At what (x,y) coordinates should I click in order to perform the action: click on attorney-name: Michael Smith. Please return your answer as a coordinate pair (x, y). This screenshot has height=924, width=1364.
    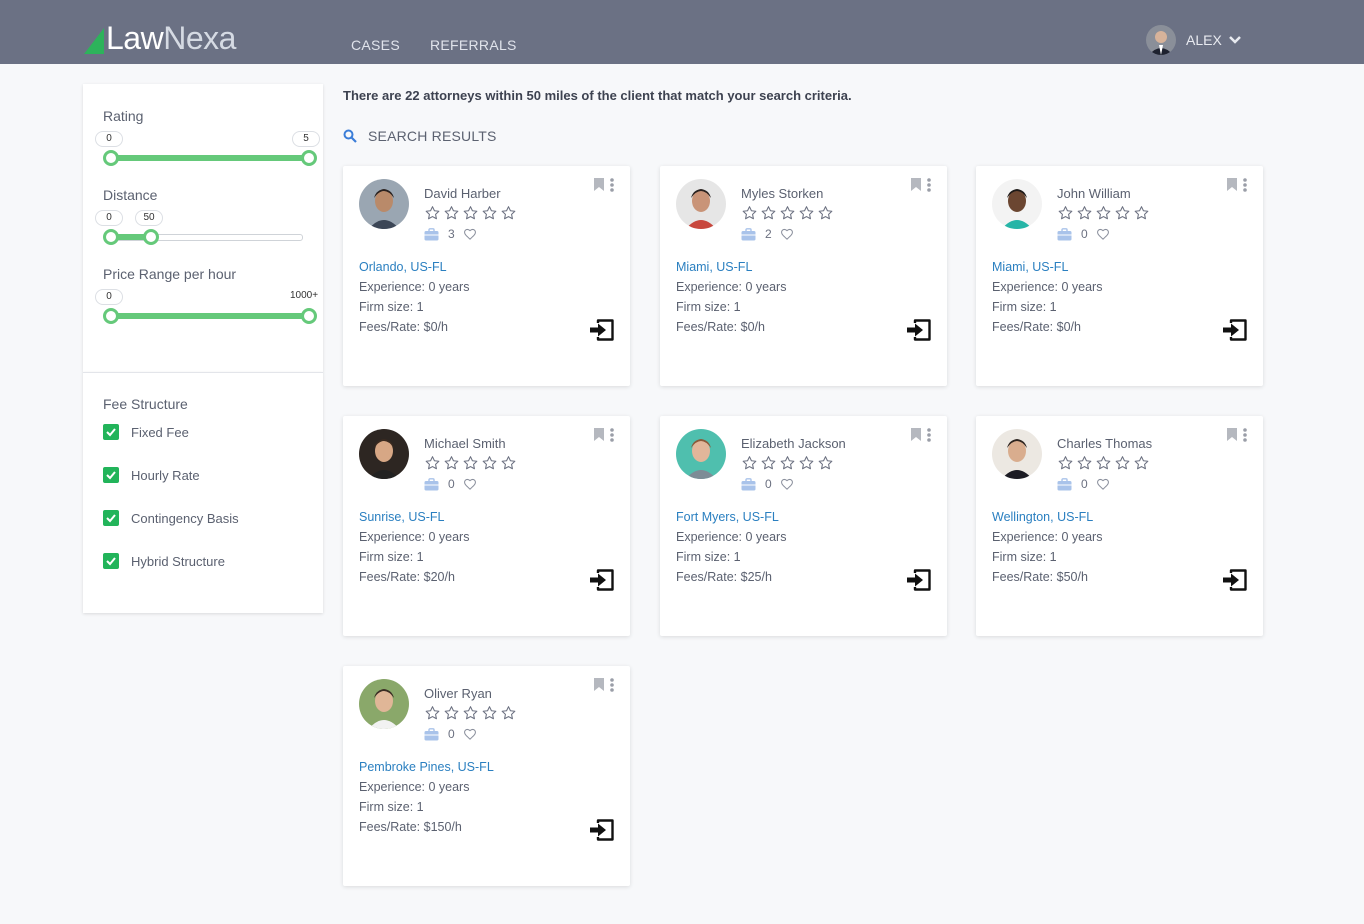
    Looking at the image, I should click on (465, 443).